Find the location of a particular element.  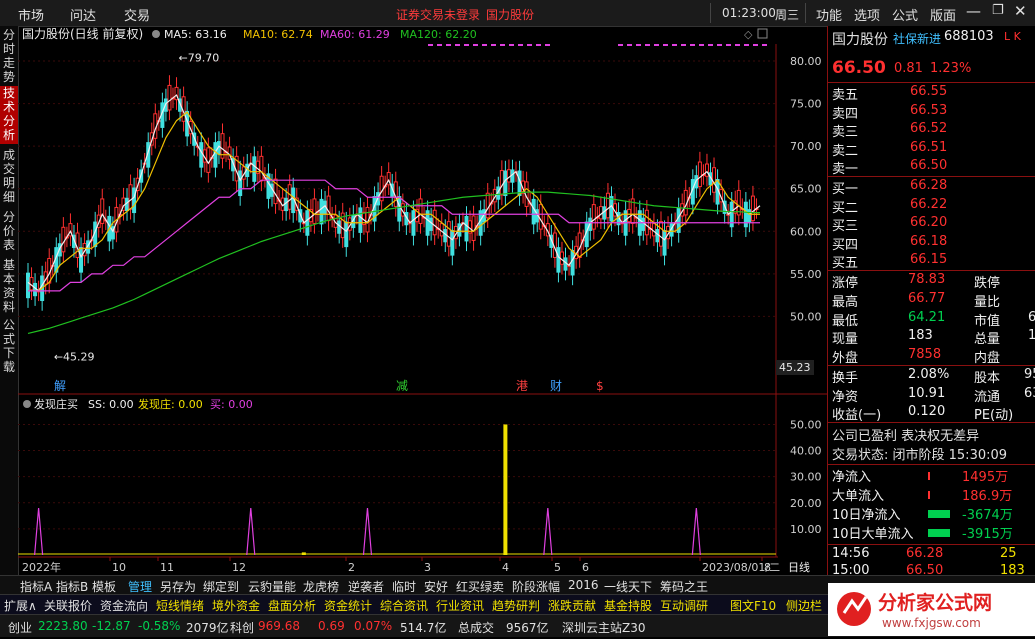

menu-layout: 版面 is located at coordinates (943, 14).